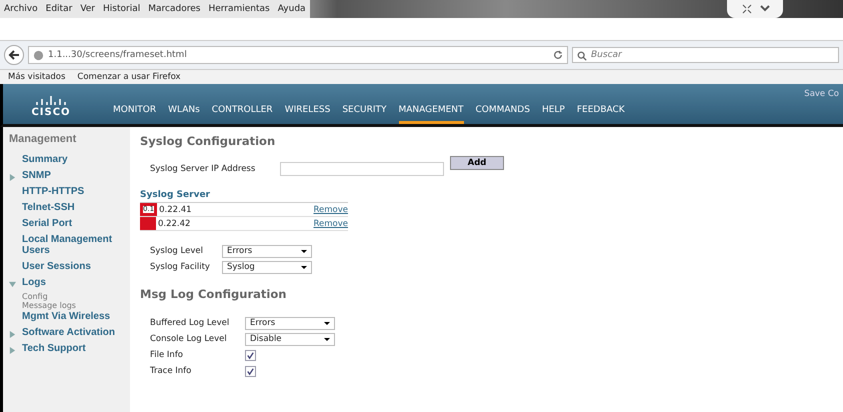 The image size is (843, 412). I want to click on sidebar-item: Local Management Users, so click(74, 245).